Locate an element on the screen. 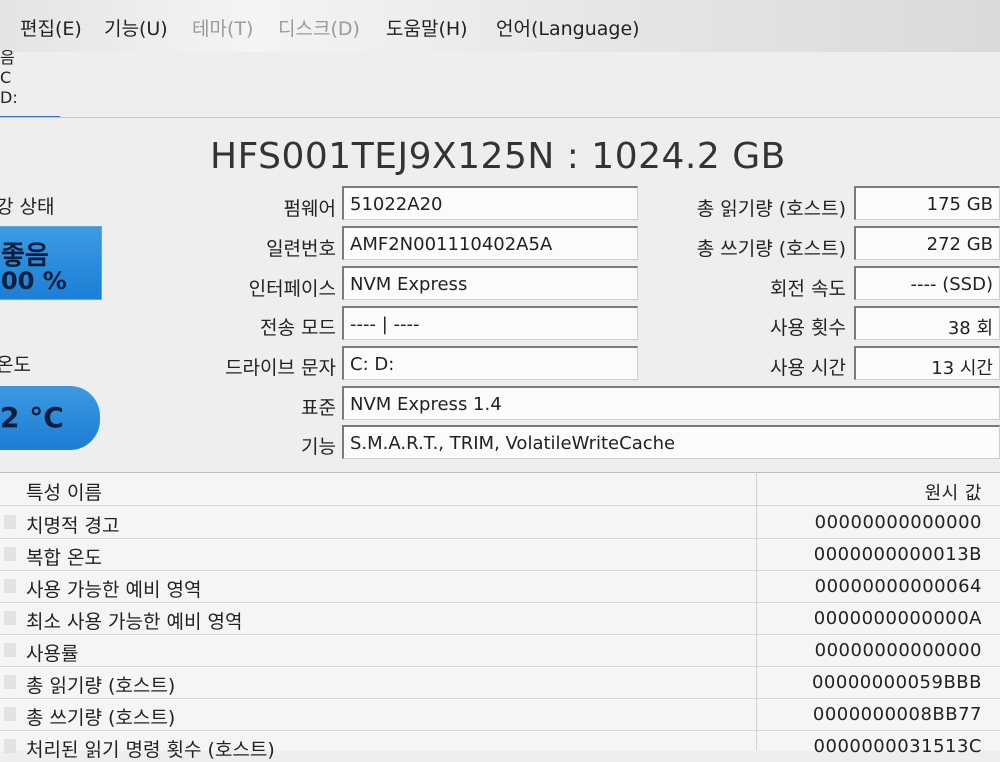 The image size is (1000, 762). serial-label: 일련번호 is located at coordinates (301, 249).